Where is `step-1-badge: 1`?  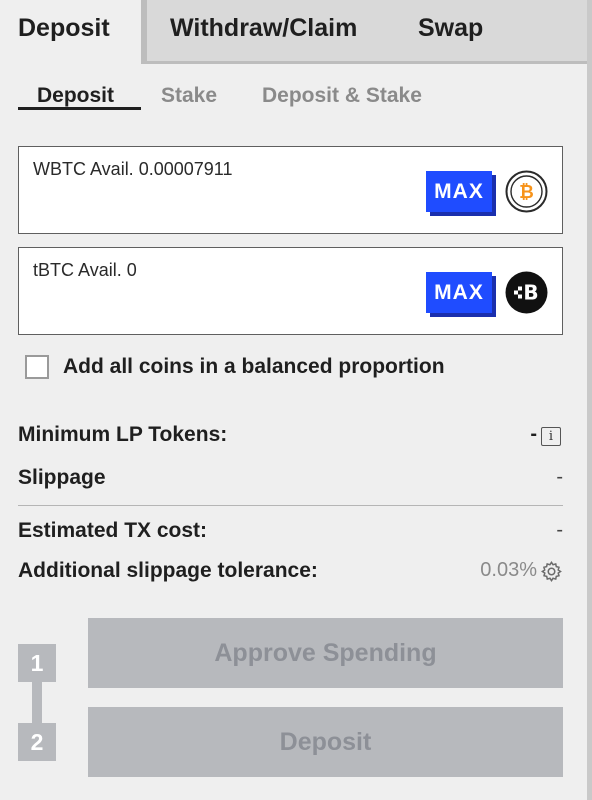 step-1-badge: 1 is located at coordinates (37, 663).